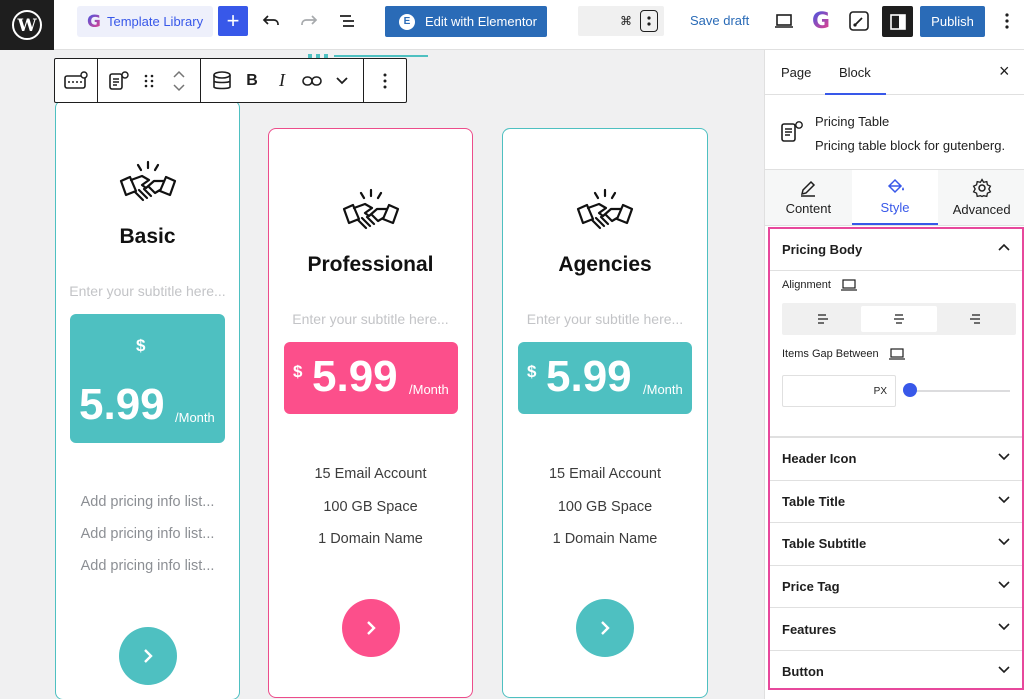 This screenshot has width=1024, height=699. What do you see at coordinates (784, 21) in the screenshot?
I see `preview-device-icon` at bounding box center [784, 21].